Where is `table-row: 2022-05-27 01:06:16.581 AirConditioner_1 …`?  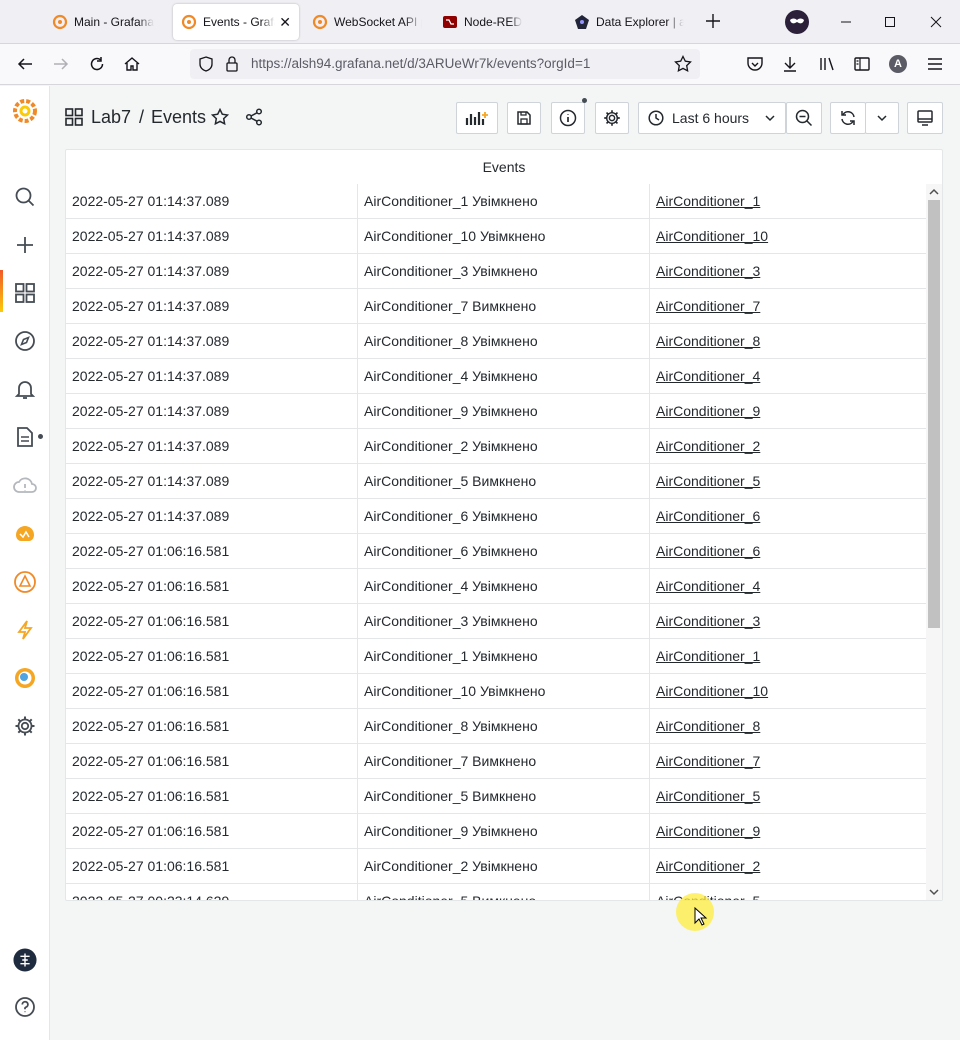 table-row: 2022-05-27 01:06:16.581 AirConditioner_1 … is located at coordinates (496, 656).